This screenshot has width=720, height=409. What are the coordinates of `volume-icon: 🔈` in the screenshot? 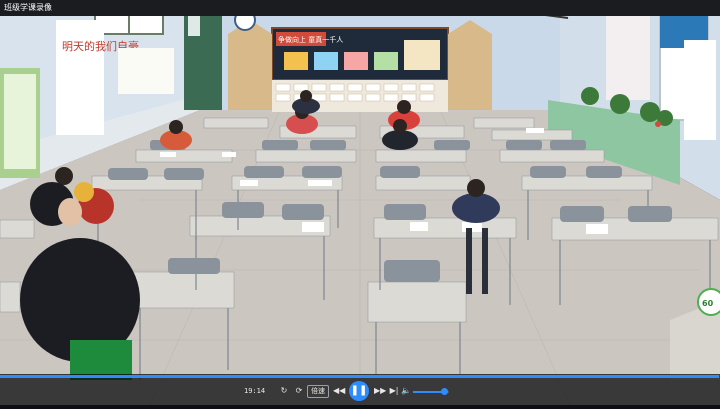 It's located at (406, 391).